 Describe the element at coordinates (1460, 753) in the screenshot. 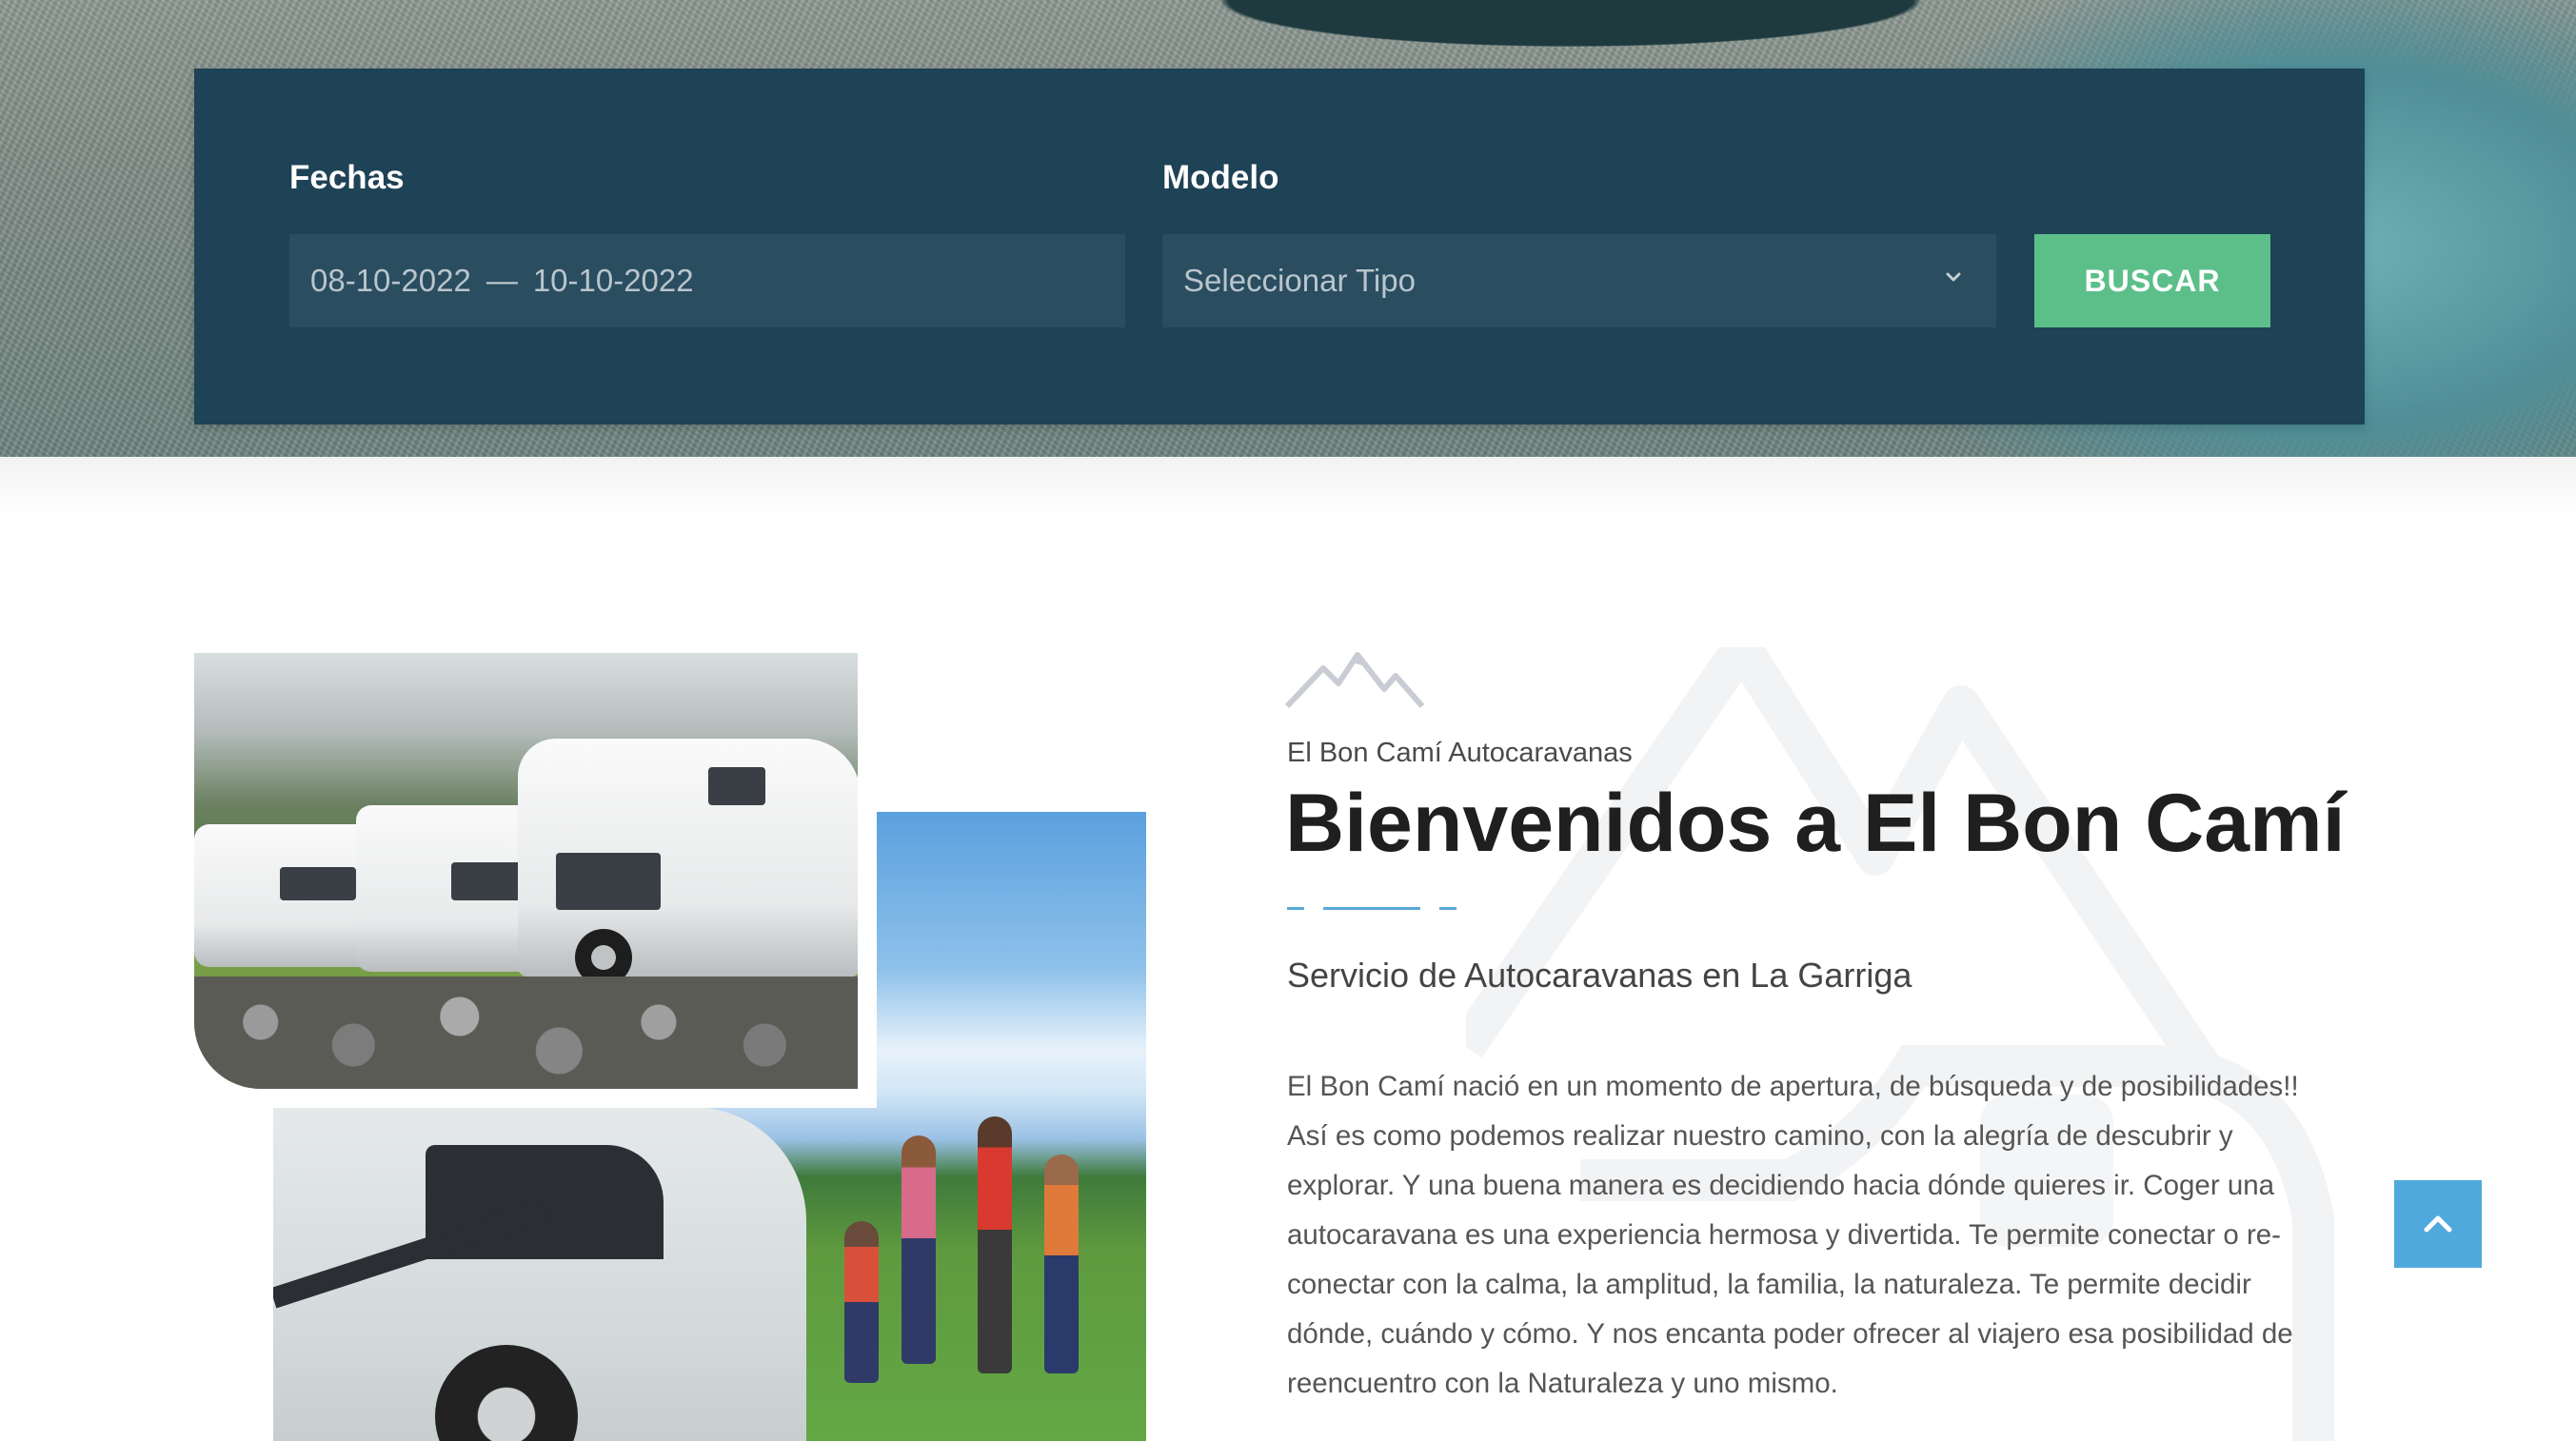

I see `section-eyebrow: El Bon Camí Autocaravanas` at that location.